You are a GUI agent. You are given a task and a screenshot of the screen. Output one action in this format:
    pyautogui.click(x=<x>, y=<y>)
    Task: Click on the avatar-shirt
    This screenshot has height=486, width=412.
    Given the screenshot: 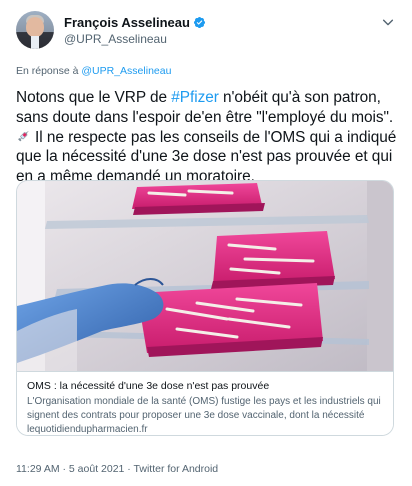 What is the action you would take?
    pyautogui.click(x=35, y=42)
    